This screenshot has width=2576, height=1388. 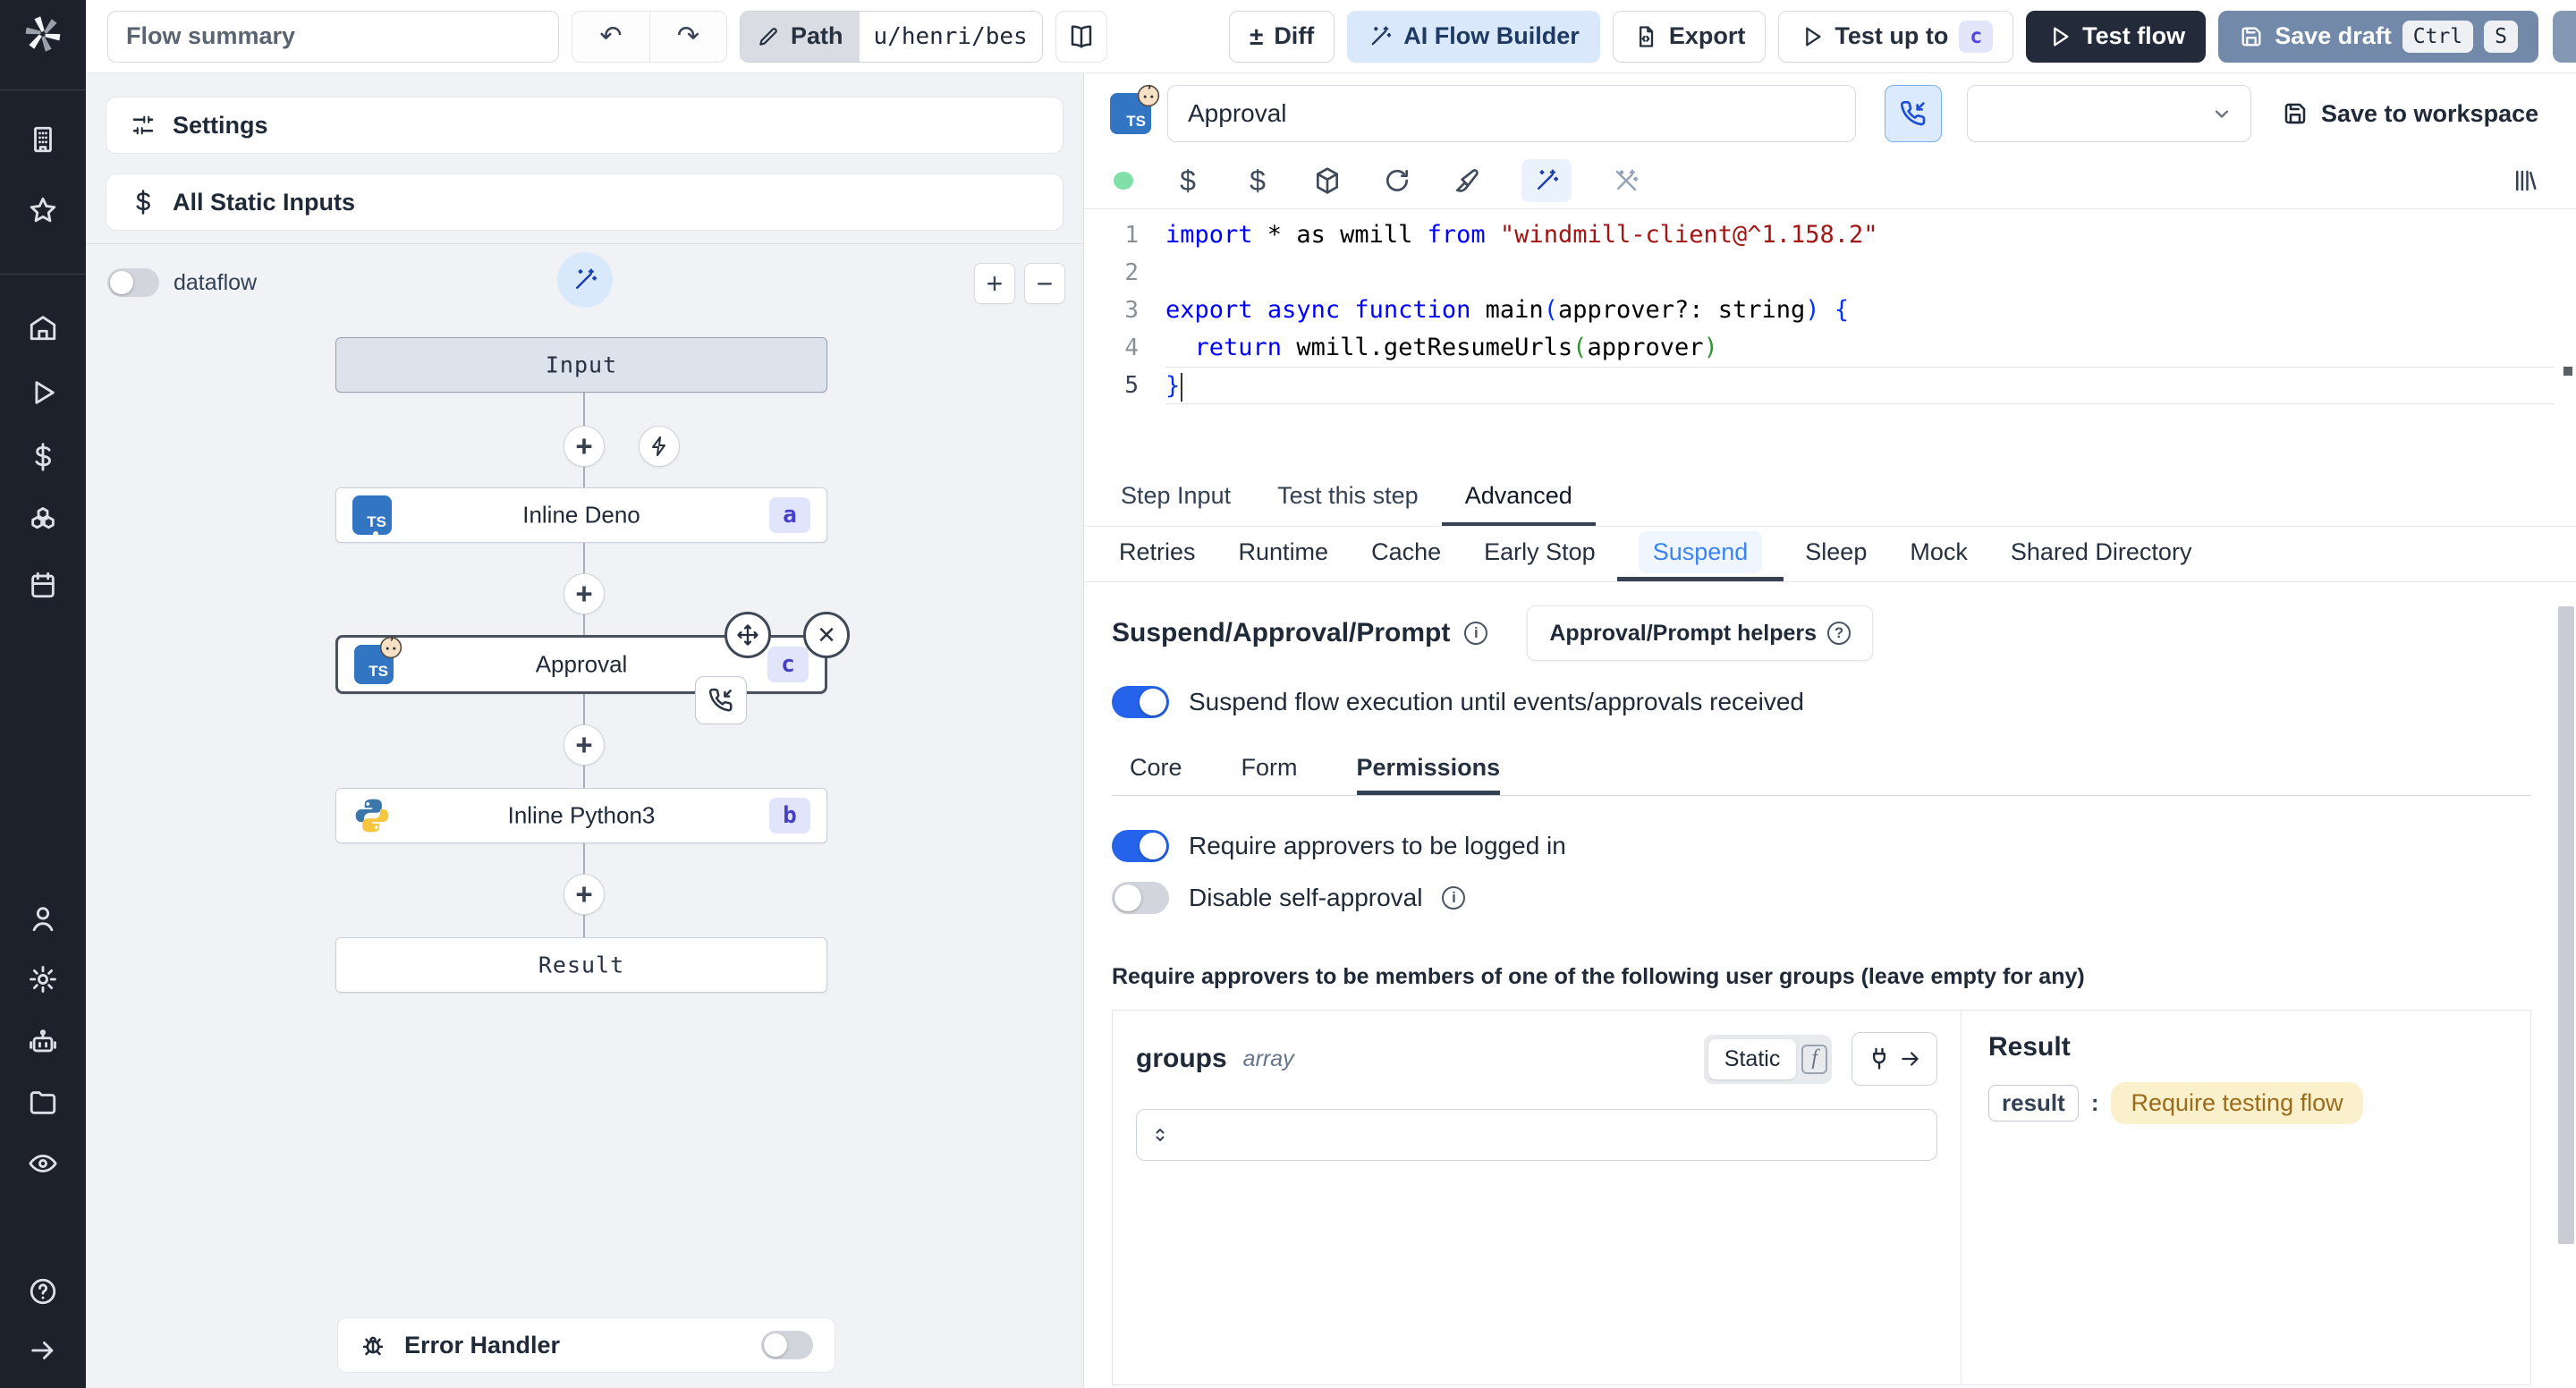 I want to click on redo-button: ↷, so click(x=687, y=37).